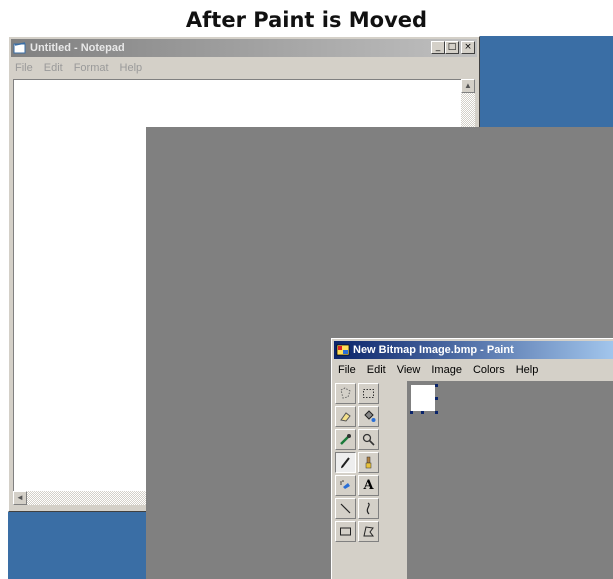  Describe the element at coordinates (489, 370) in the screenshot. I see `paint-menu-colors: Colors` at that location.